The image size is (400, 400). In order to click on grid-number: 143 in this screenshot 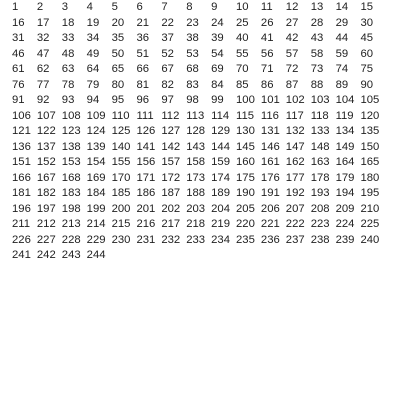, I will do `click(196, 146)`.